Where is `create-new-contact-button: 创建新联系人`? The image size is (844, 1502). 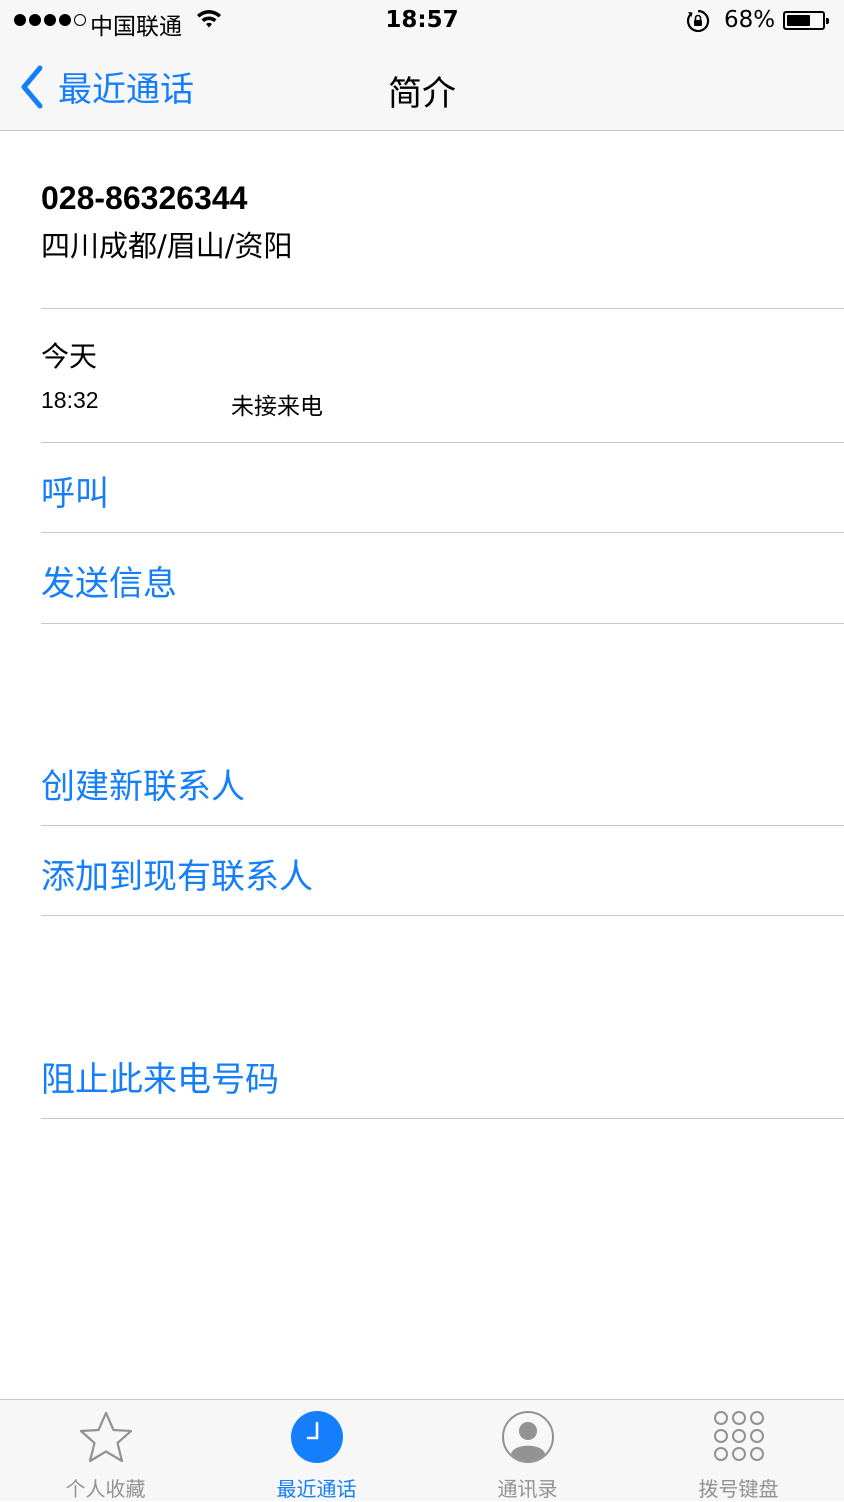 create-new-contact-button: 创建新联系人 is located at coordinates (143, 783).